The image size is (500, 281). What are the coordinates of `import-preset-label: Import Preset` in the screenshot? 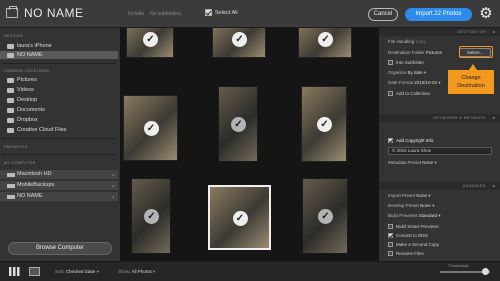 It's located at (402, 195).